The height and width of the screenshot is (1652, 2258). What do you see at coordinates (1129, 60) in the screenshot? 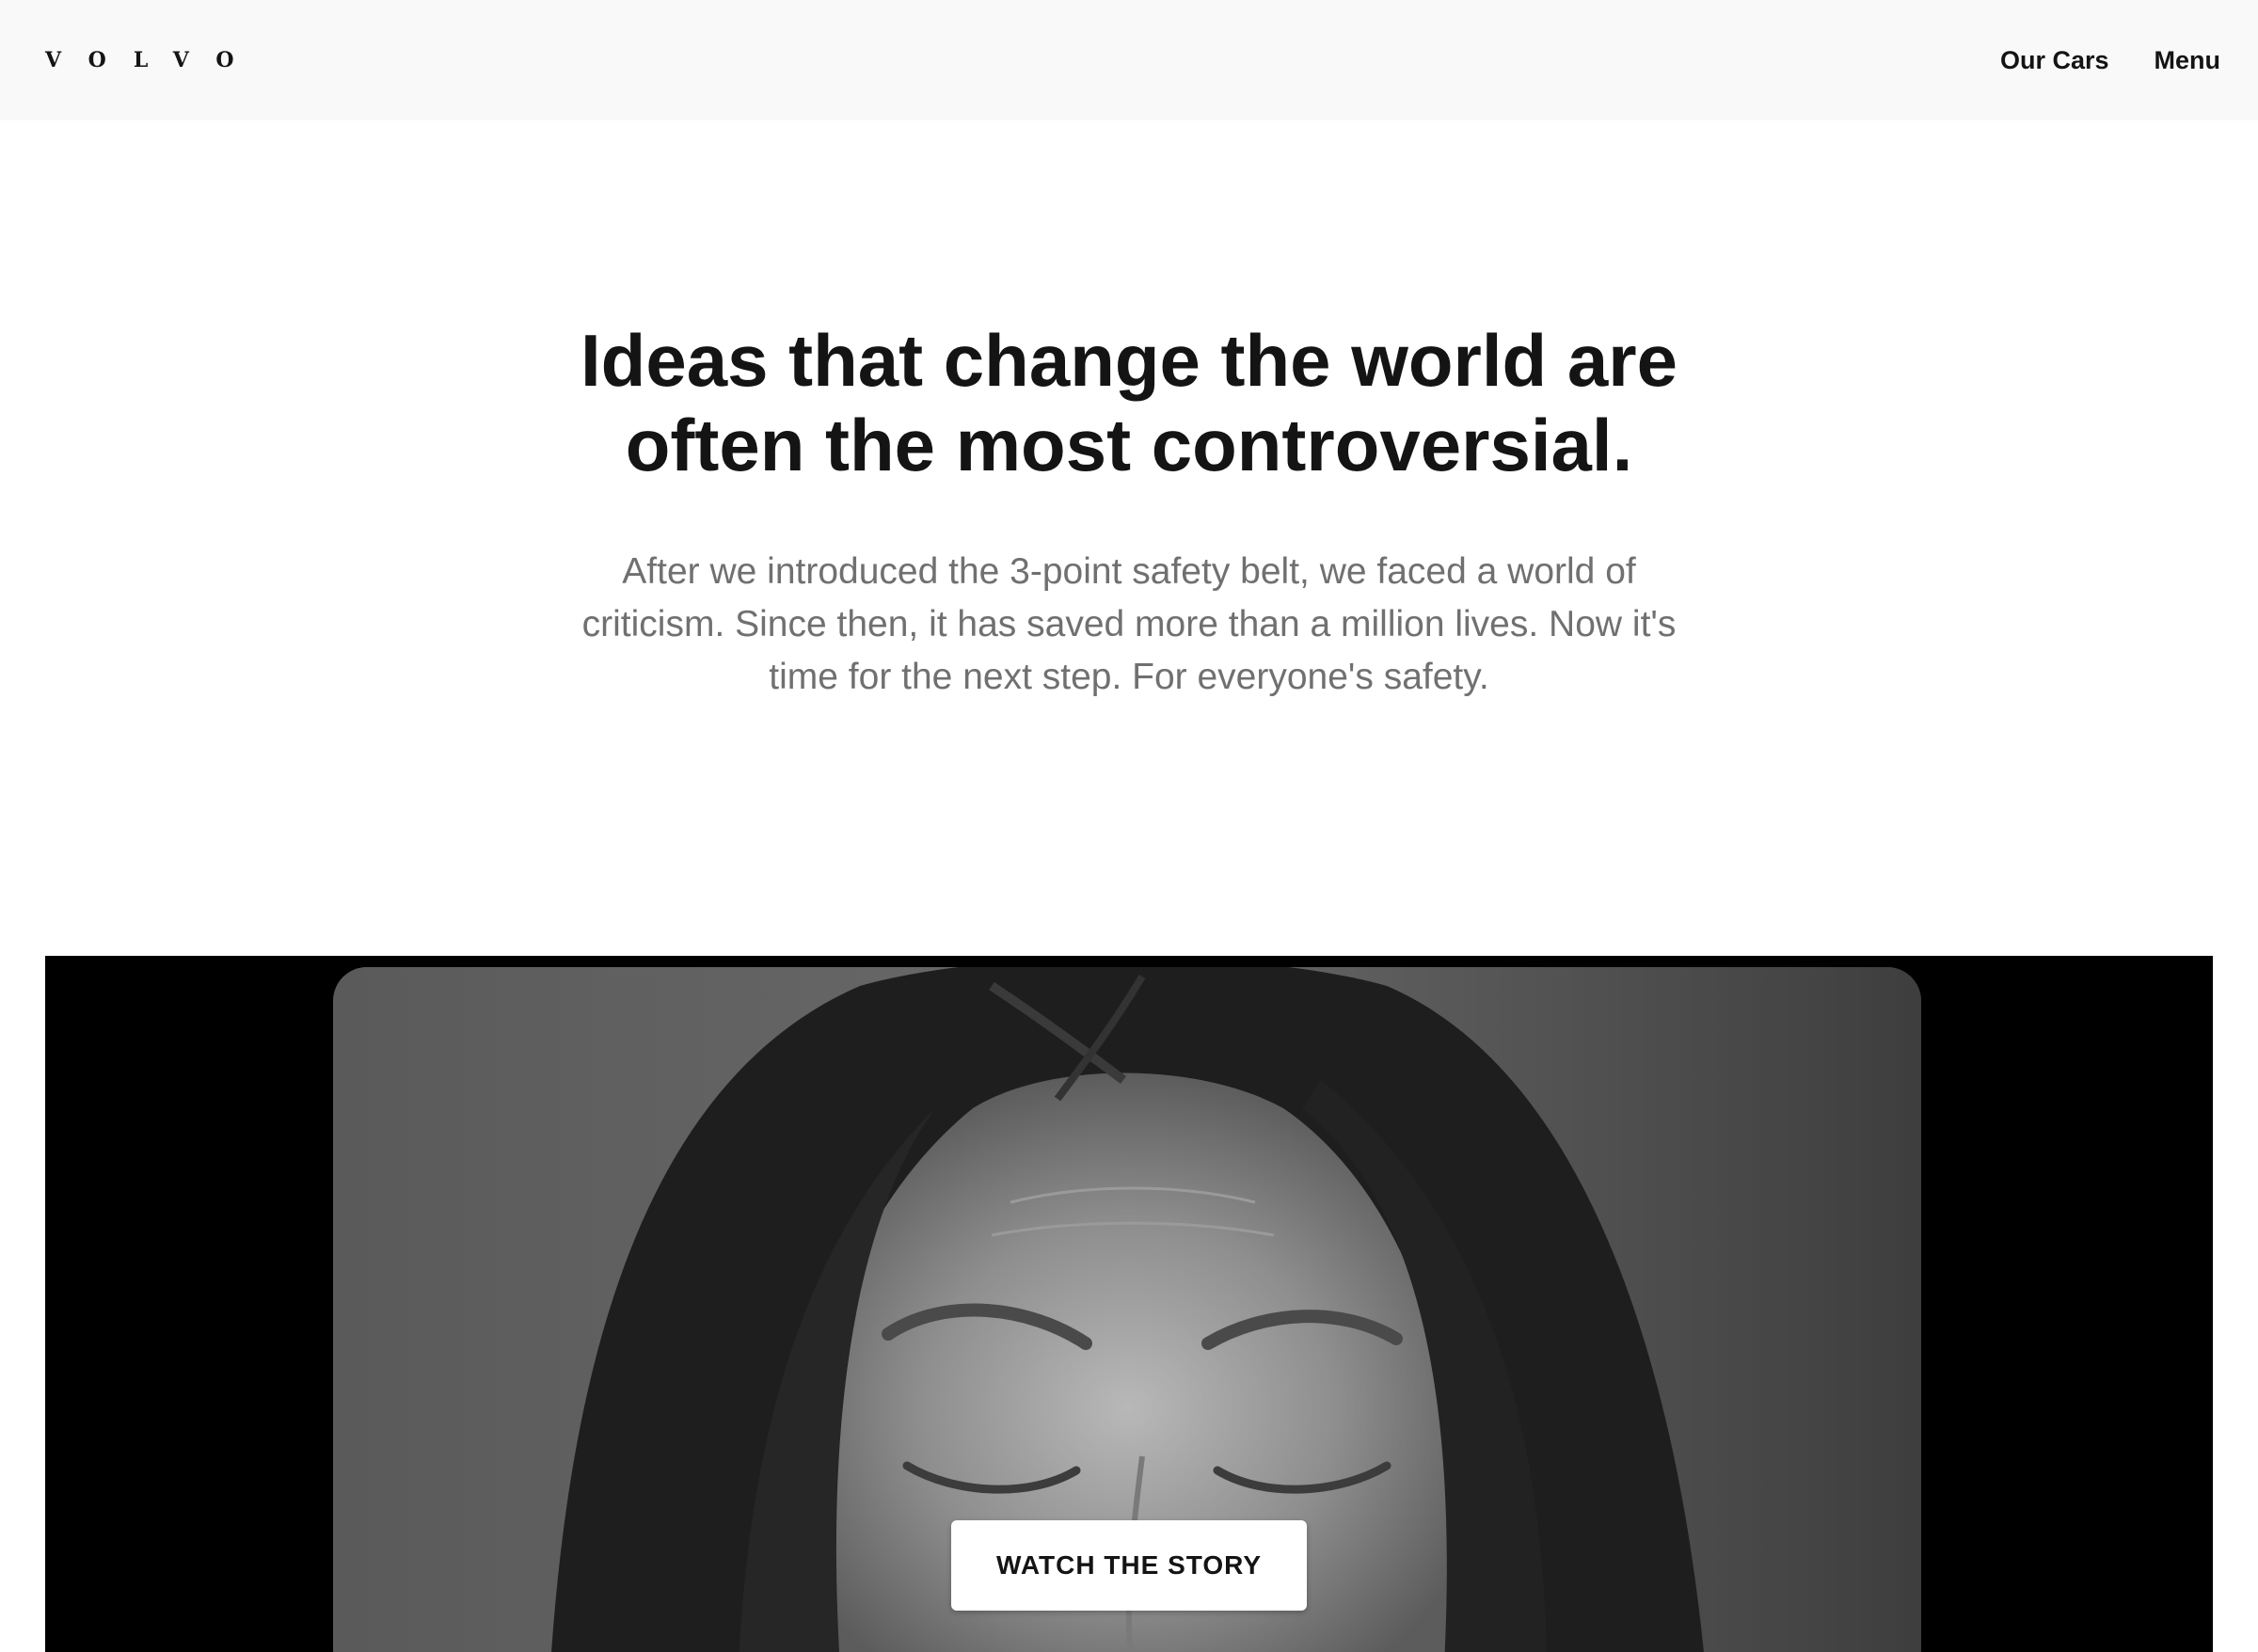
I see `site-header: VOLVO Our Cars Menu` at bounding box center [1129, 60].